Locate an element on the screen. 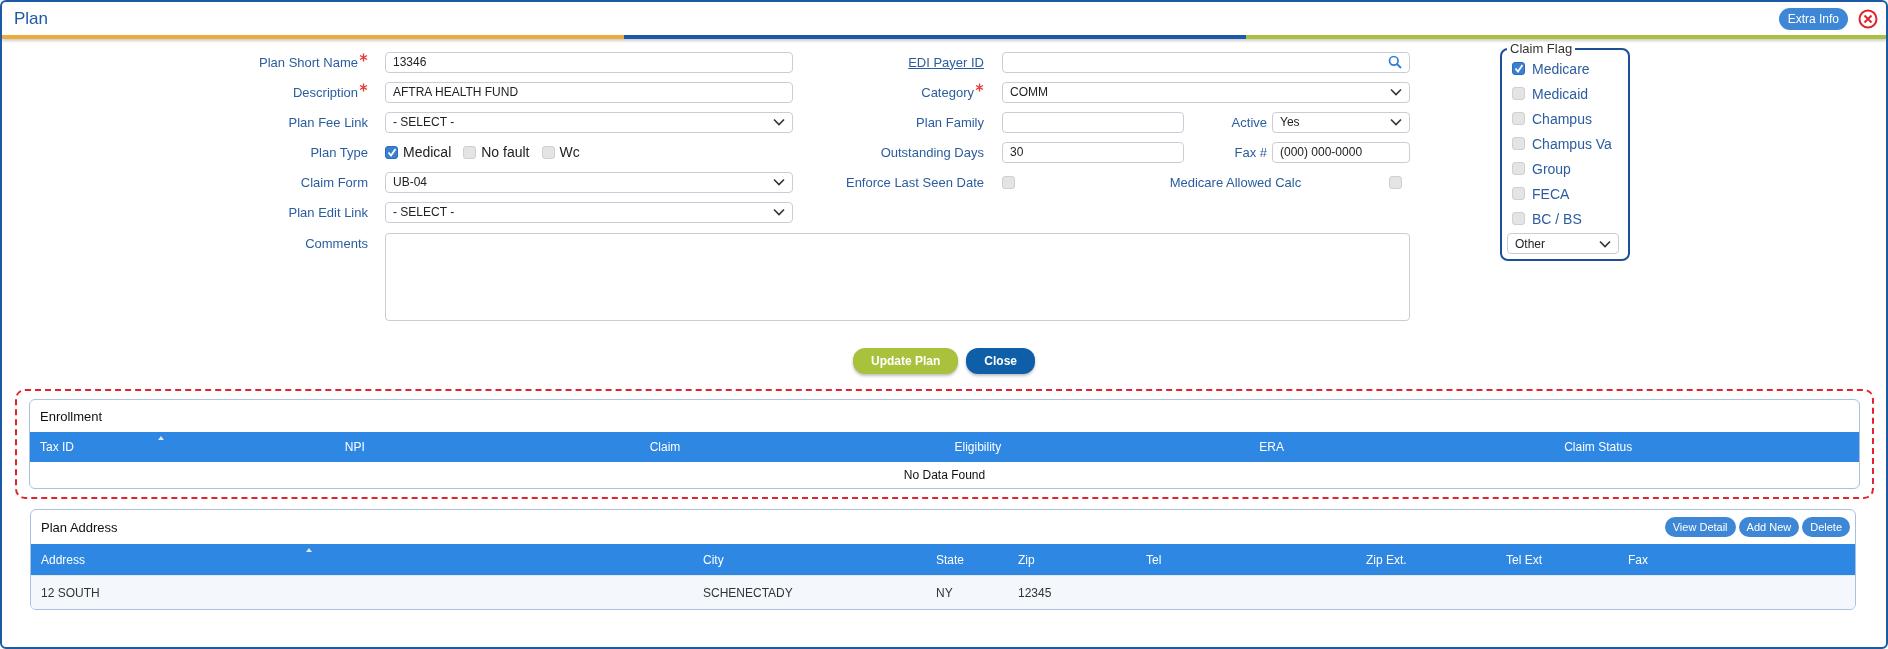  text-field: (000) 000-0000 is located at coordinates (1341, 152).